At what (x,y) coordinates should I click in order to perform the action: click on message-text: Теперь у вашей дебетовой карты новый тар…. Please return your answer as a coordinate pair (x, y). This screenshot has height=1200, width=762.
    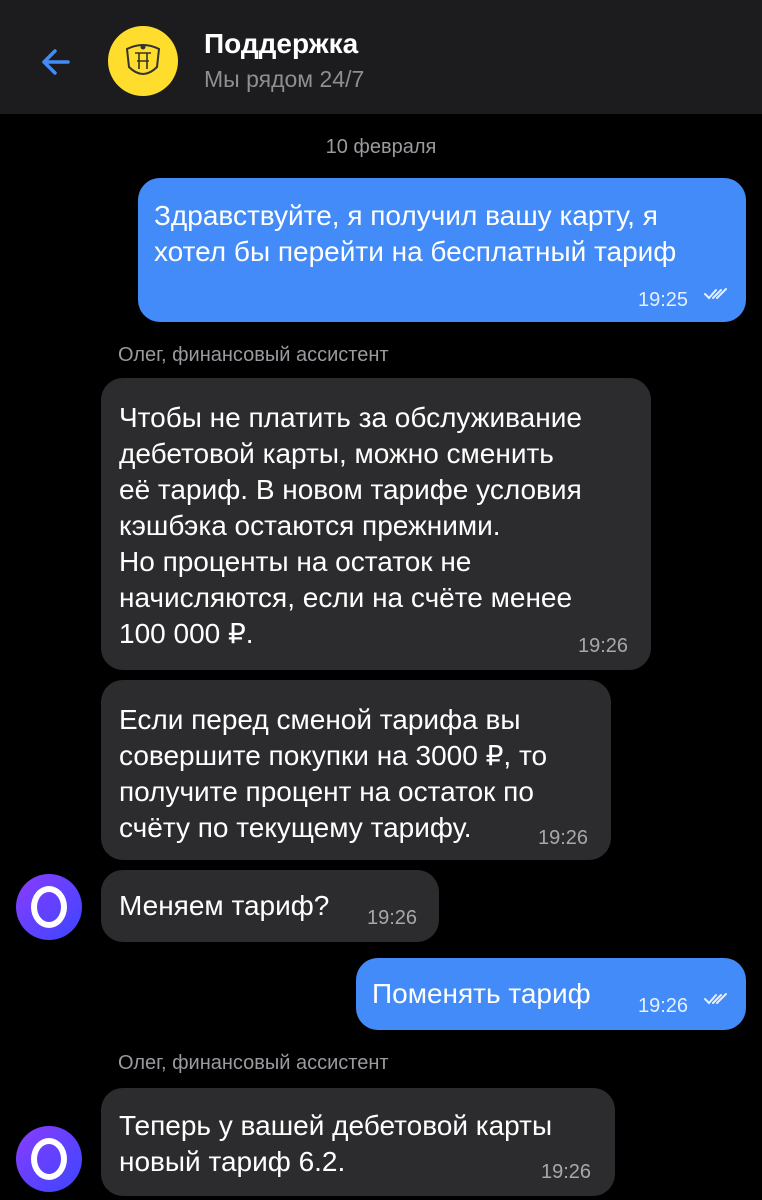
    Looking at the image, I should click on (336, 1143).